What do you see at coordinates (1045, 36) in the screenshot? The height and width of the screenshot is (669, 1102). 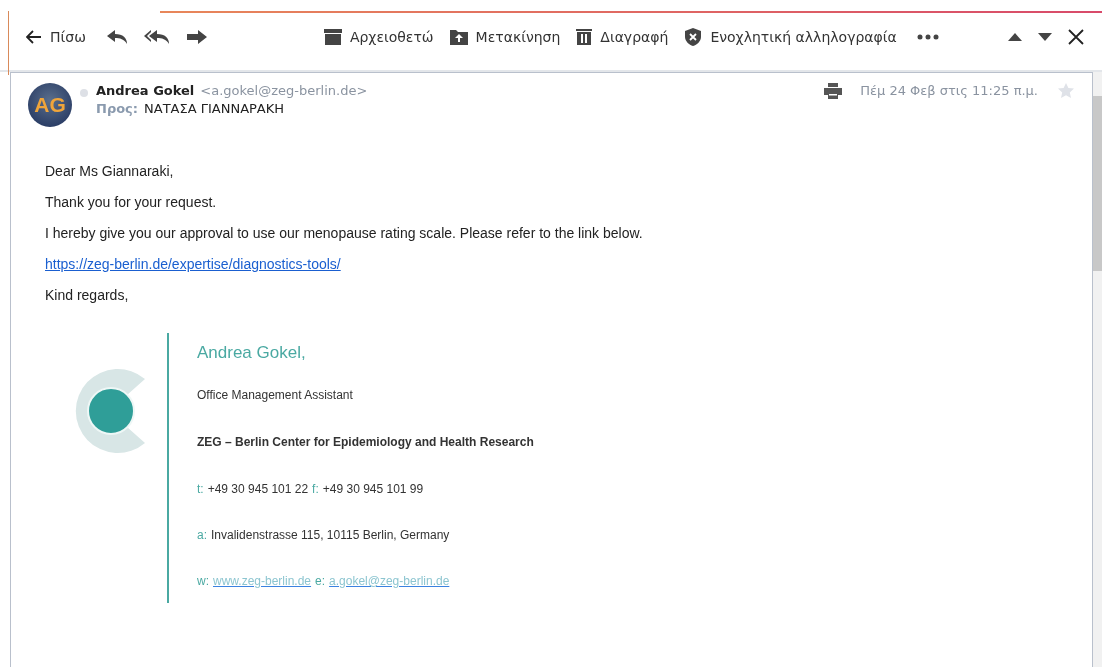 I see `next-icon` at bounding box center [1045, 36].